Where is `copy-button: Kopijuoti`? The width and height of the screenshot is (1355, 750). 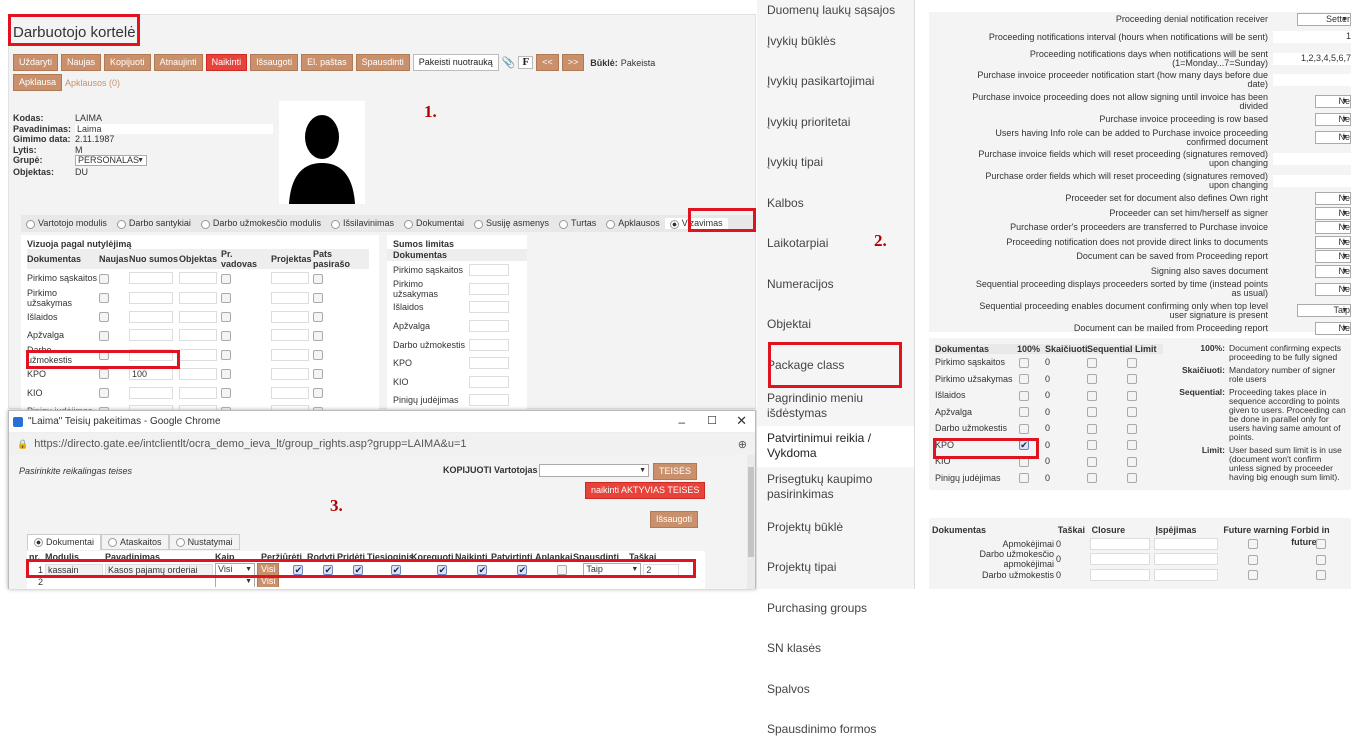 copy-button: Kopijuoti is located at coordinates (127, 62).